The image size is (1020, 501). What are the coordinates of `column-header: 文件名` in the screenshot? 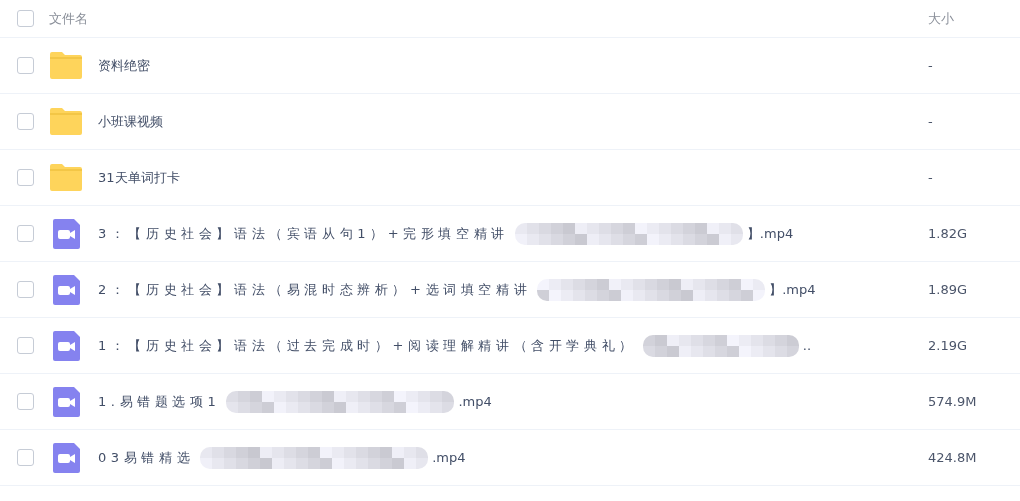 It's located at (68, 18).